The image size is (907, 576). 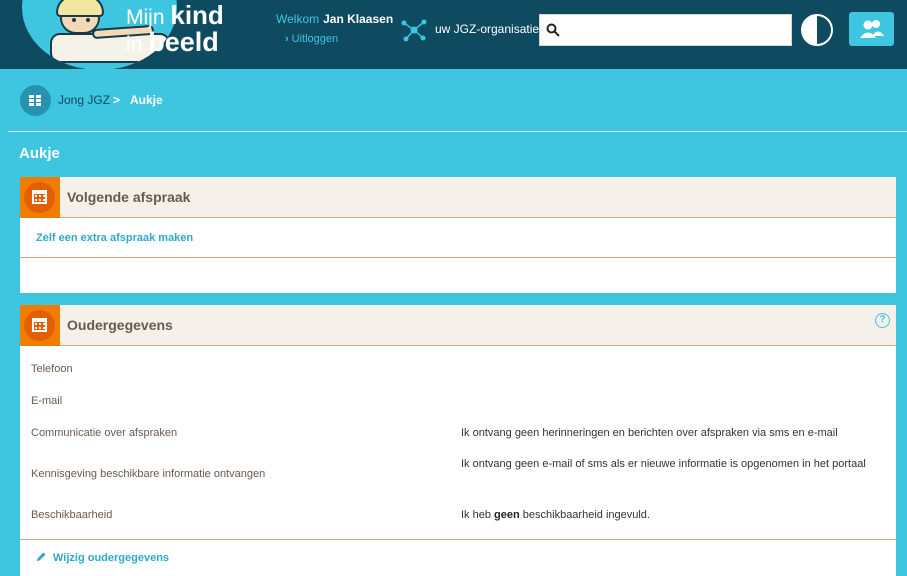 What do you see at coordinates (458, 197) in the screenshot?
I see `panel-header: Volgende afspraak` at bounding box center [458, 197].